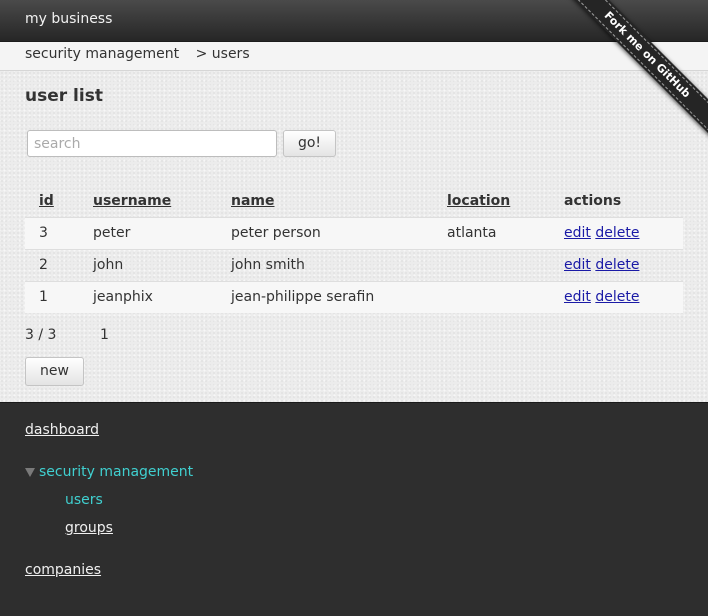 Image resolution: width=708 pixels, height=616 pixels. Describe the element at coordinates (41, 335) in the screenshot. I see `pagination-count: 3 / 3` at that location.